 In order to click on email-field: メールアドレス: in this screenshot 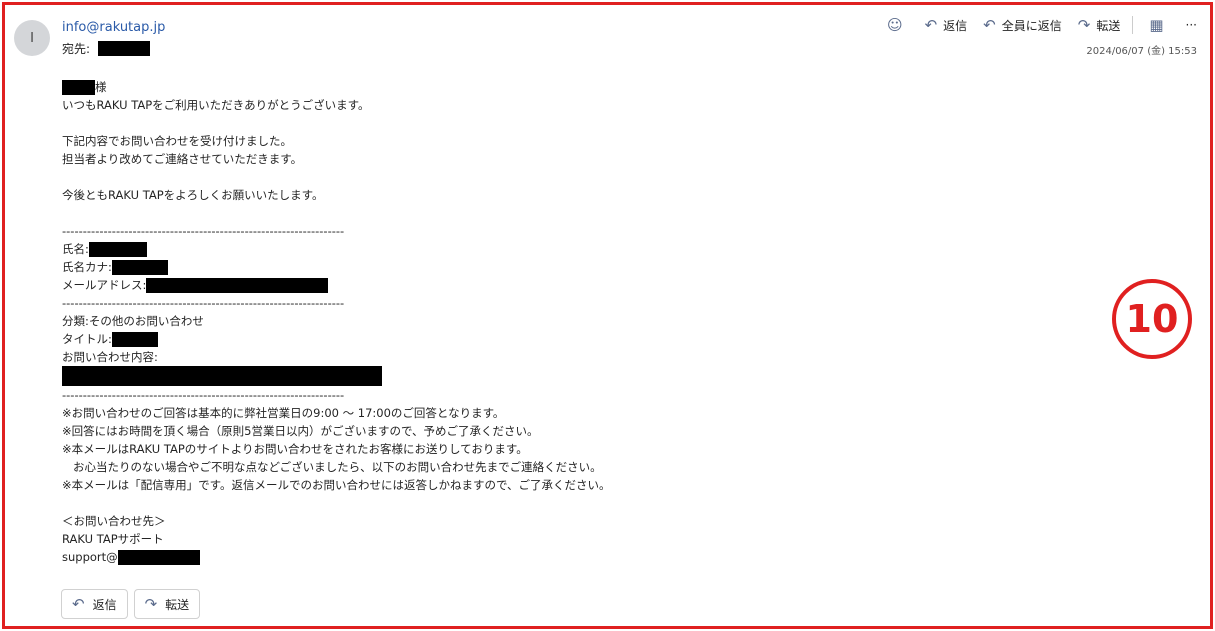, I will do `click(336, 285)`.